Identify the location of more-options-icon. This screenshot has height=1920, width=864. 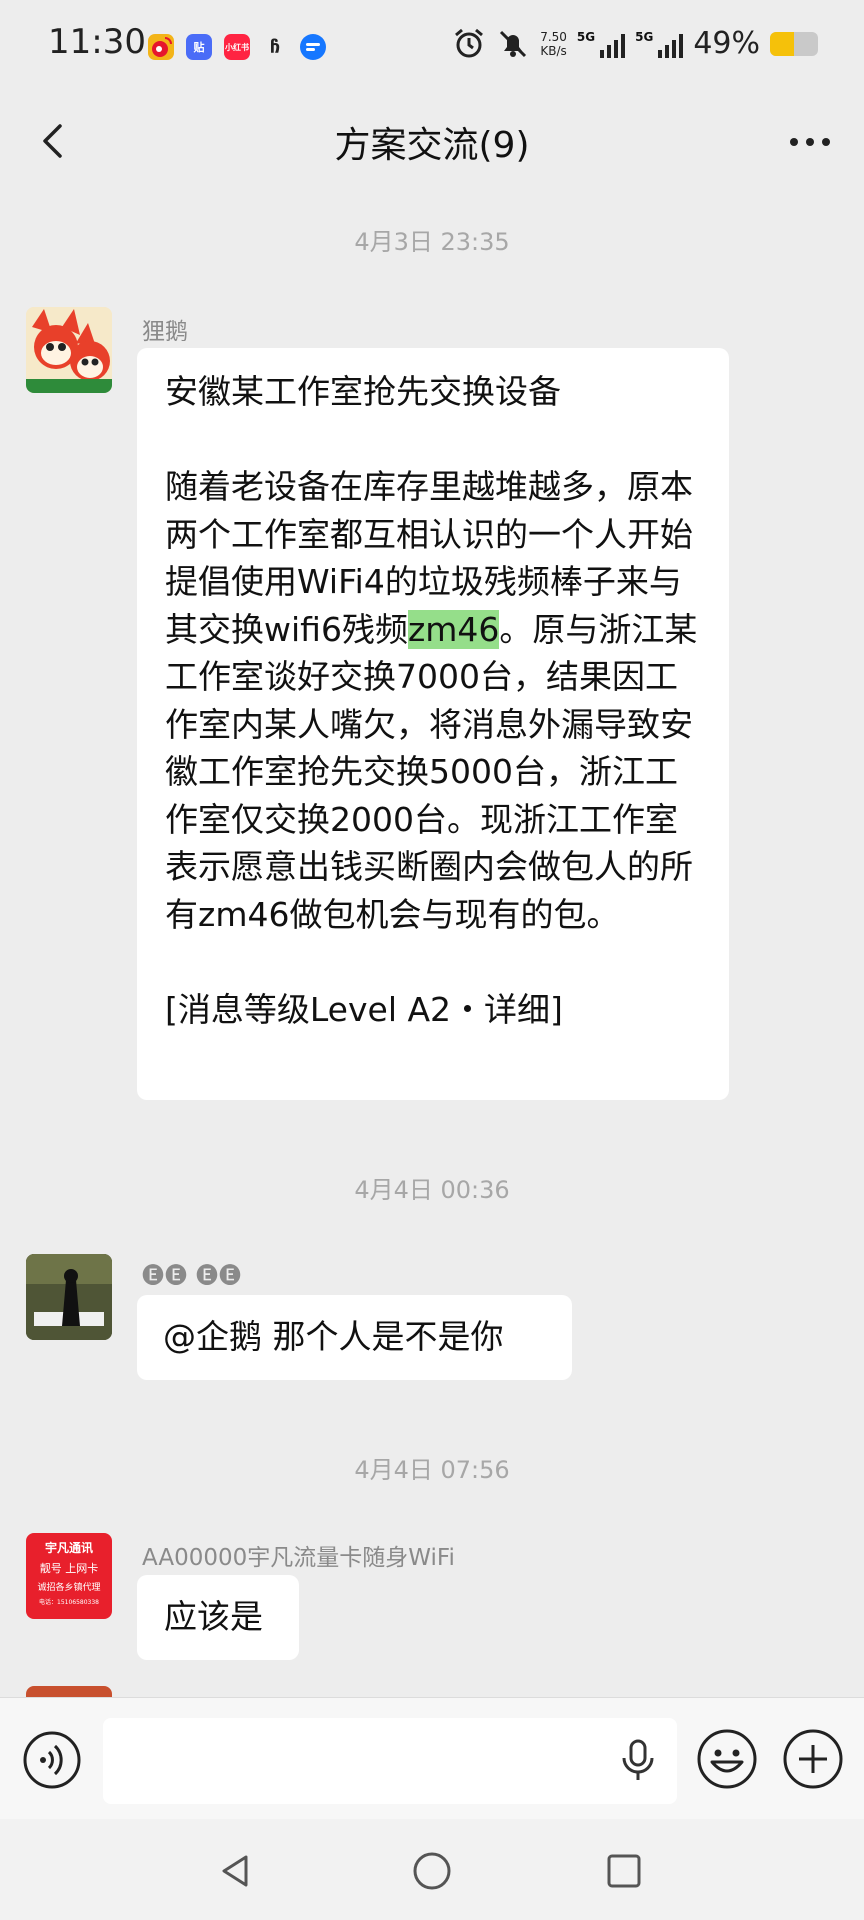
(810, 142).